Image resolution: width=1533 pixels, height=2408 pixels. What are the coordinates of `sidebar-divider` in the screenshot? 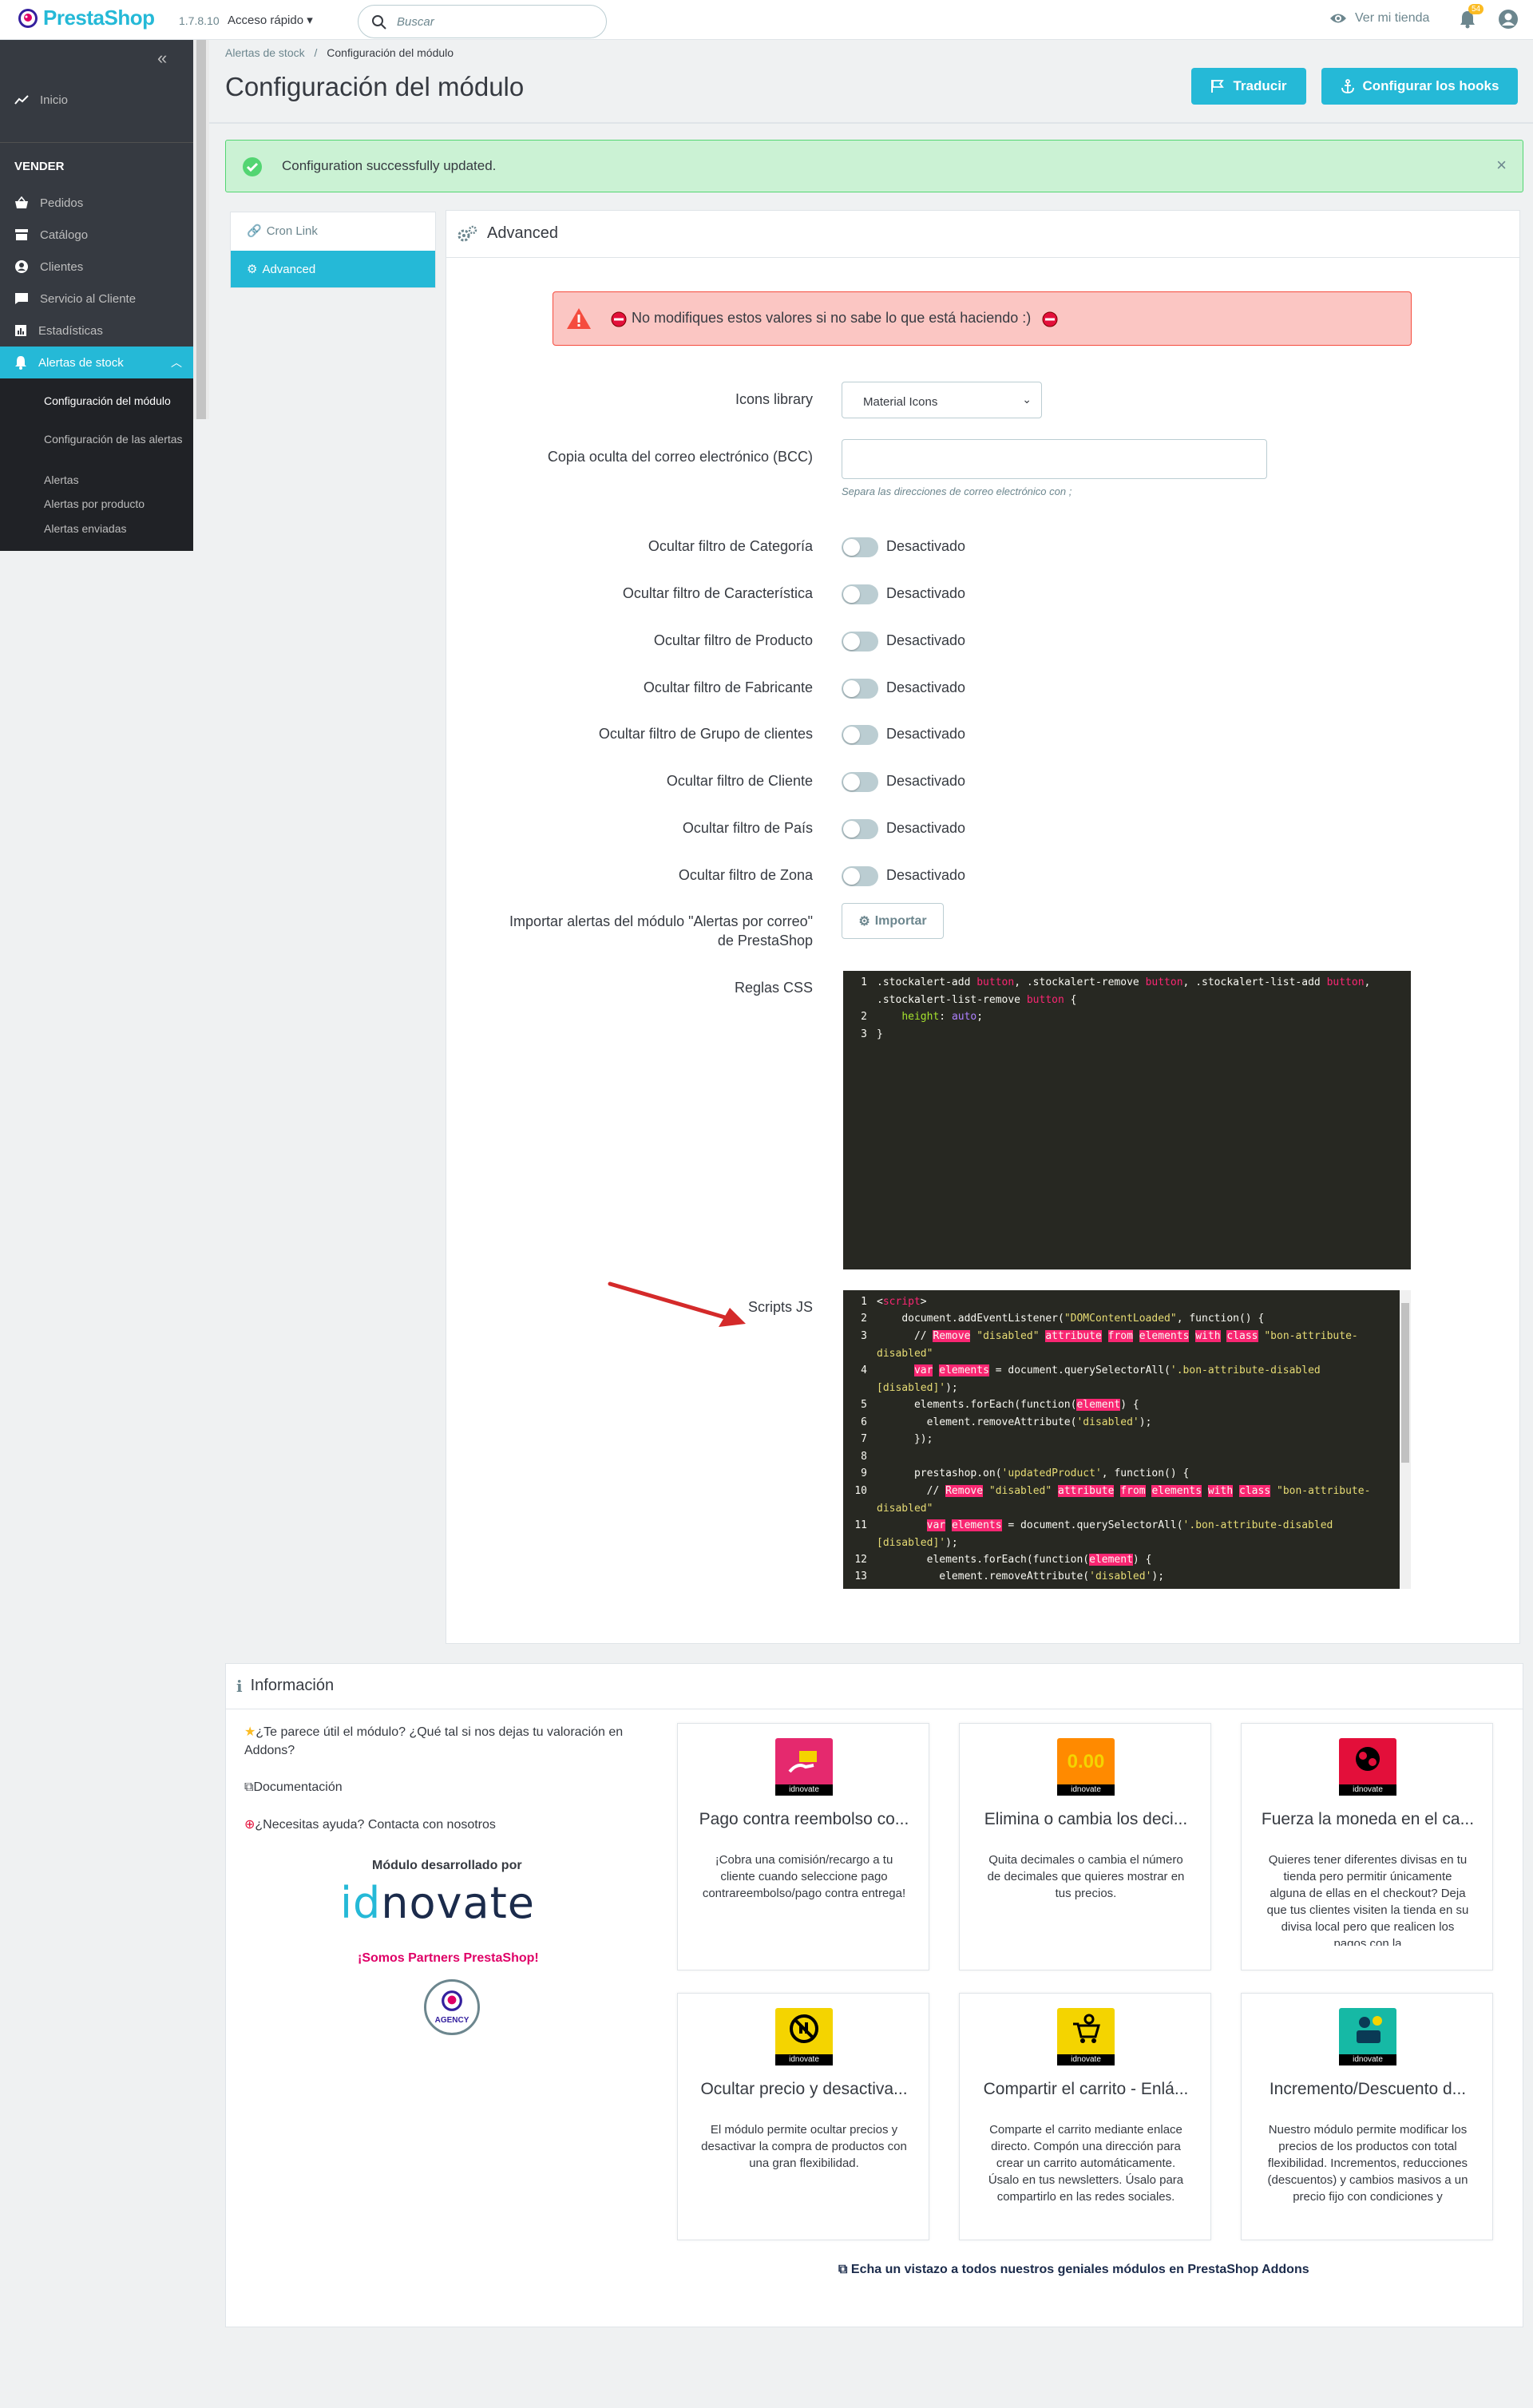 It's located at (96, 142).